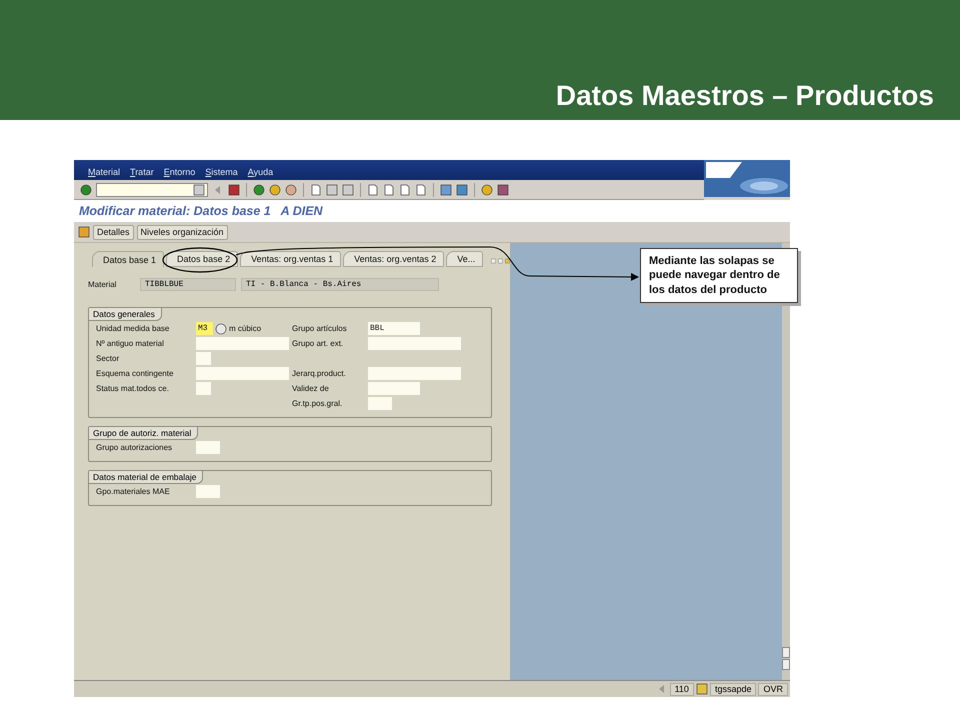 The height and width of the screenshot is (720, 960). What do you see at coordinates (104, 172) in the screenshot?
I see `menu-item: Material` at bounding box center [104, 172].